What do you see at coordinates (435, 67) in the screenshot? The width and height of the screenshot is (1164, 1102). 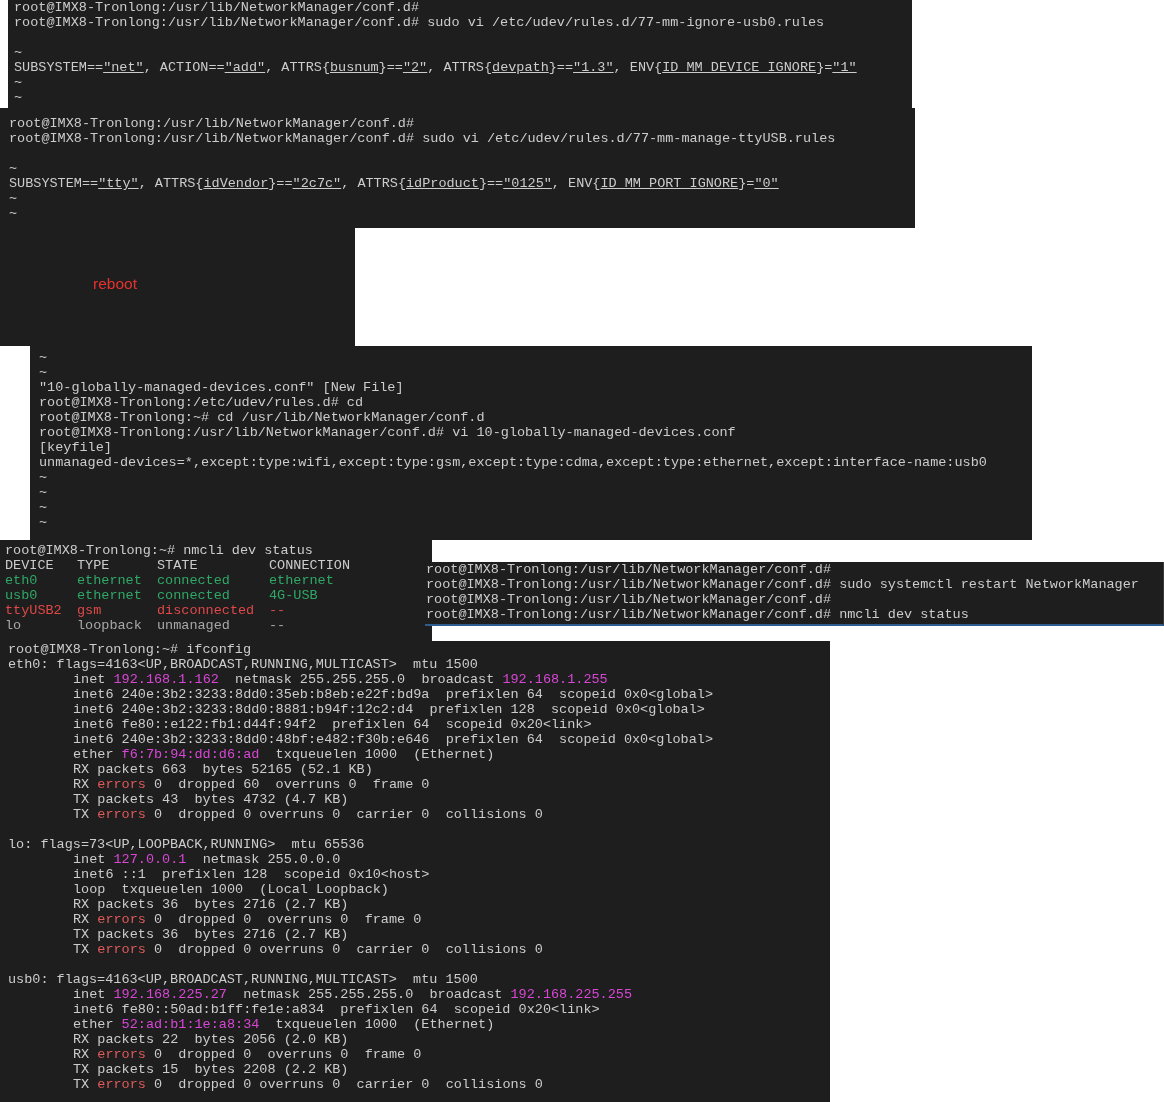 I see `terminal-line: SUBSYSTEM=="net", ACTION=="add", ATTRS{busnum}=="2", ATTRS{devpath}=="1.3", ENV{ID_MM_DEVICE_IGNORE}="1"` at bounding box center [435, 67].